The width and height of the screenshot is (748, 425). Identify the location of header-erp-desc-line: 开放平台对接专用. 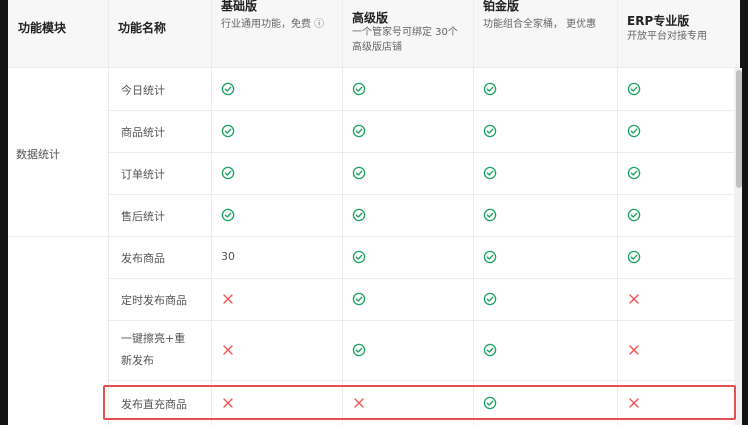
(667, 36).